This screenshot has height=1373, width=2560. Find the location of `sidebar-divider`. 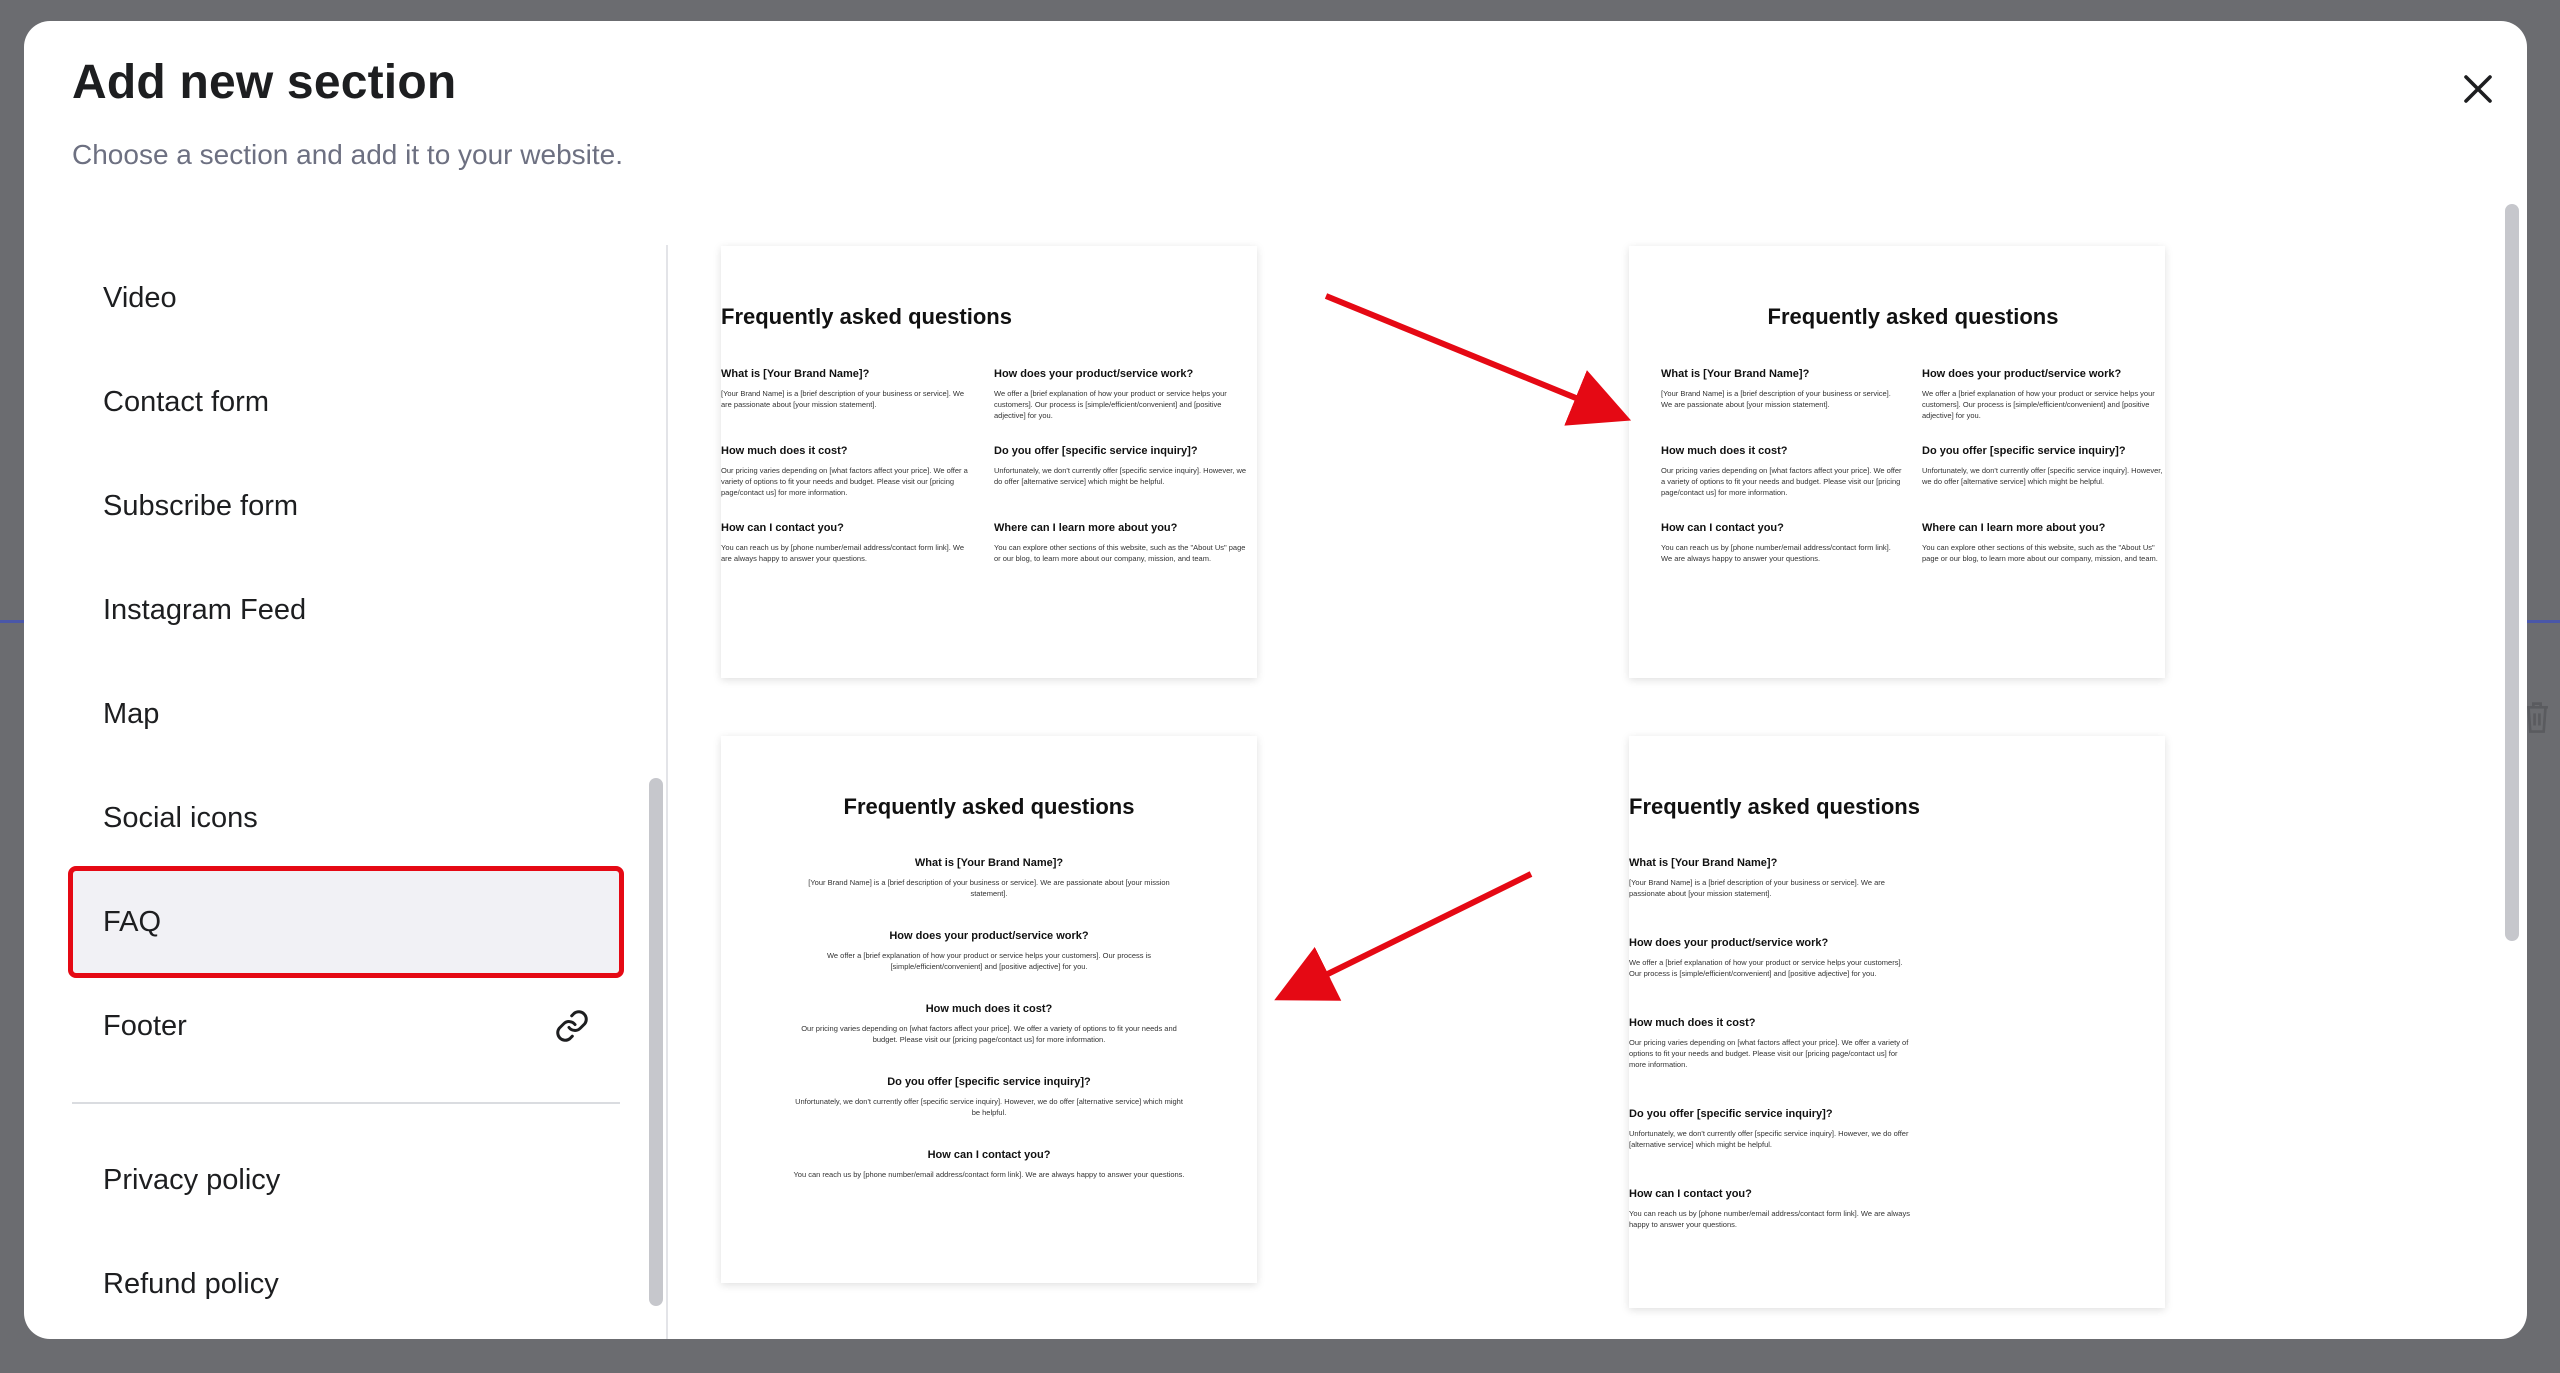

sidebar-divider is located at coordinates (346, 1103).